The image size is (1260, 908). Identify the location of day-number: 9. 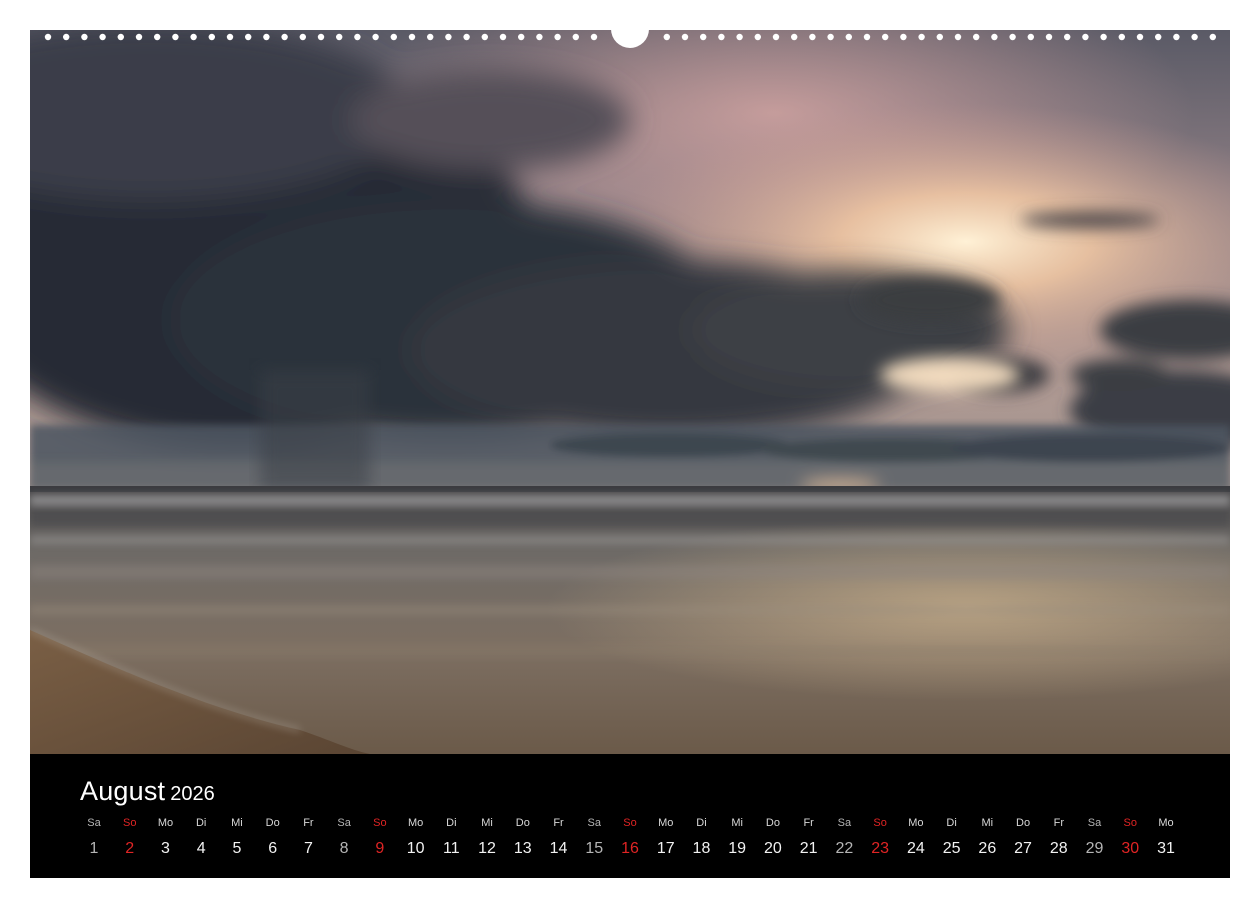
(380, 848).